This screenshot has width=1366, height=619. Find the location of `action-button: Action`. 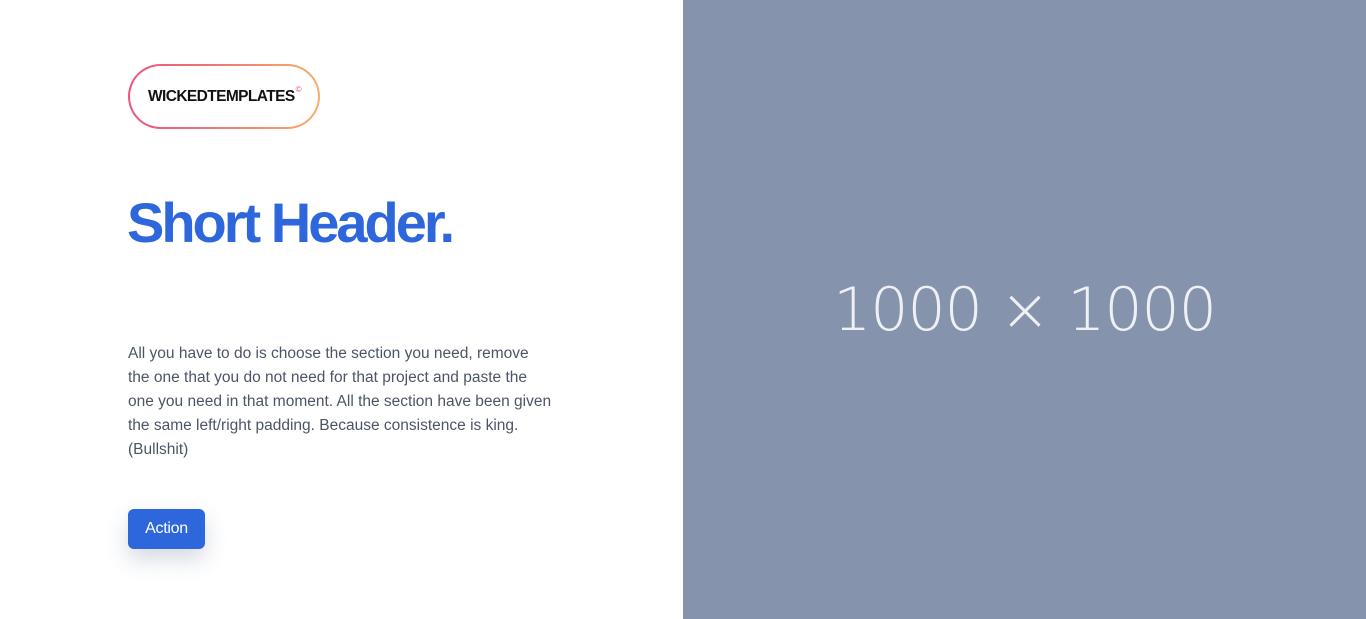

action-button: Action is located at coordinates (166, 529).